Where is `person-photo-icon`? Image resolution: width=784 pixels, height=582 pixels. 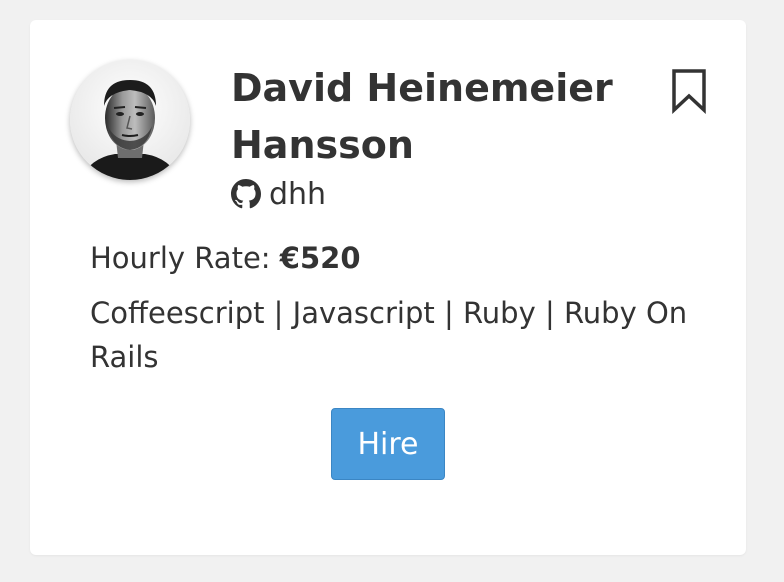 person-photo-icon is located at coordinates (130, 120).